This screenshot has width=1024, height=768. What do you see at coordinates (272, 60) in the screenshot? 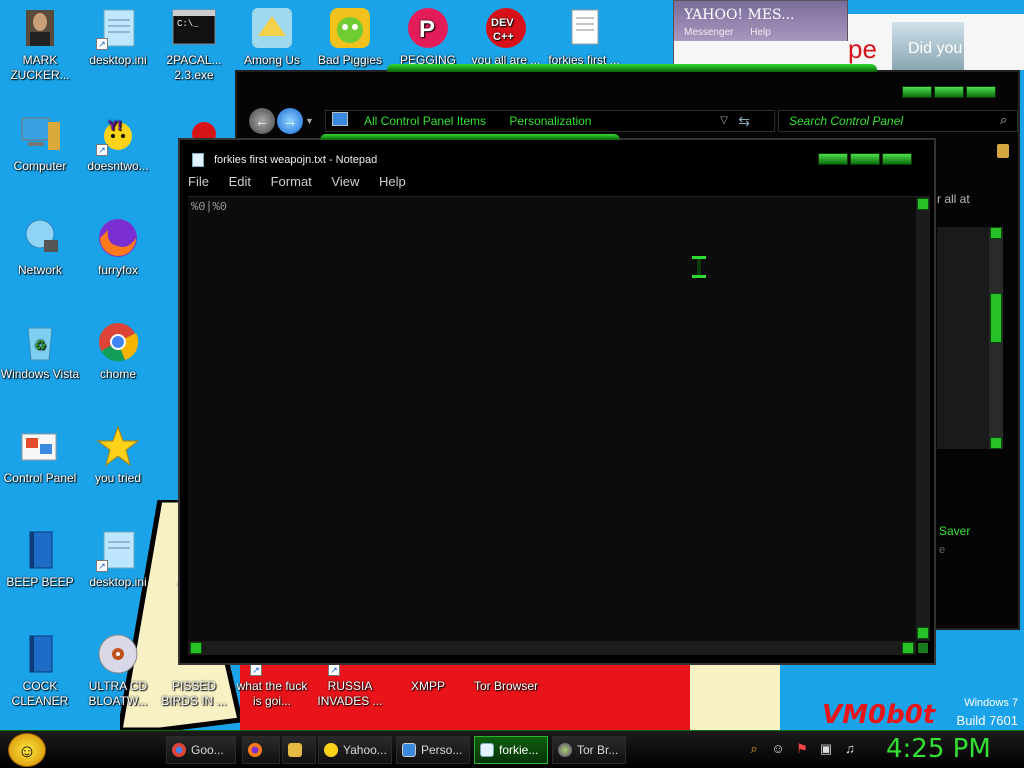
I see `desktop-icon-label: Among Us` at bounding box center [272, 60].